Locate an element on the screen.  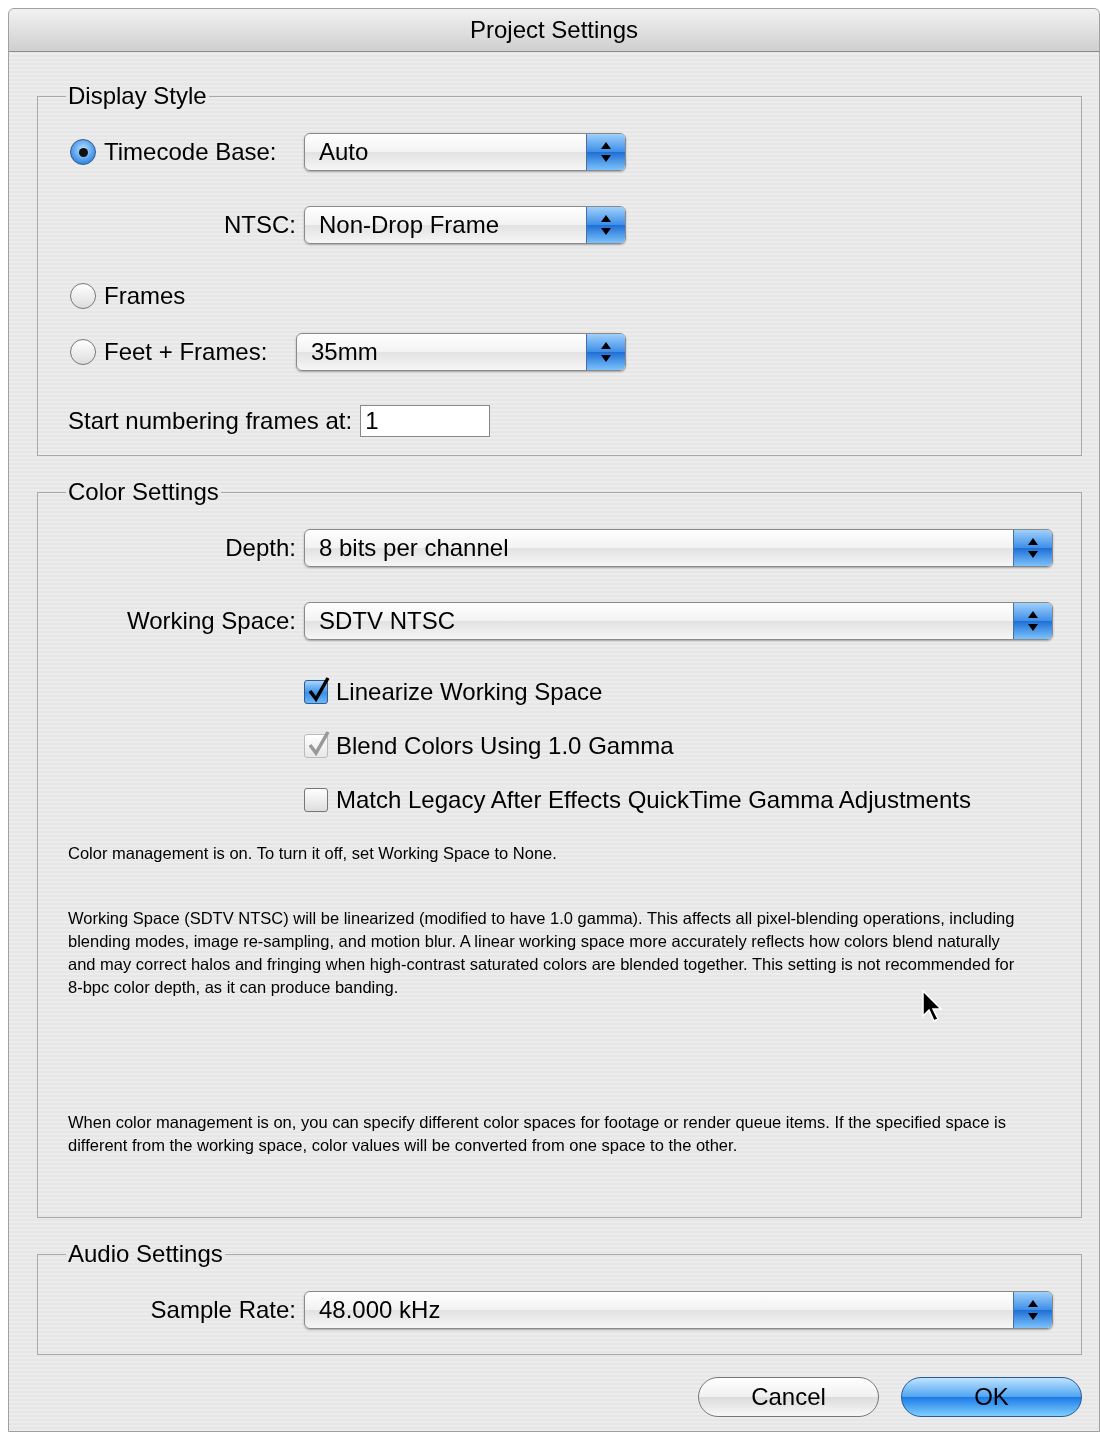
mouse-pointer-icon is located at coordinates (932, 1006).